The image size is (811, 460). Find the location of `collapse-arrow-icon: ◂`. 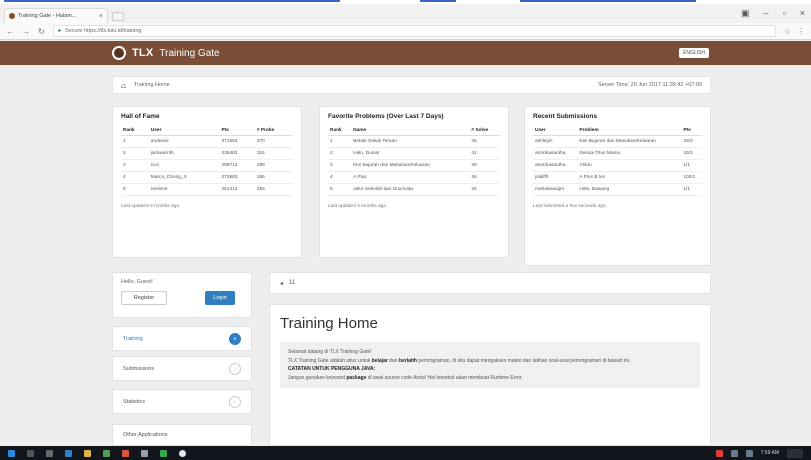

collapse-arrow-icon: ◂ is located at coordinates (281, 283).